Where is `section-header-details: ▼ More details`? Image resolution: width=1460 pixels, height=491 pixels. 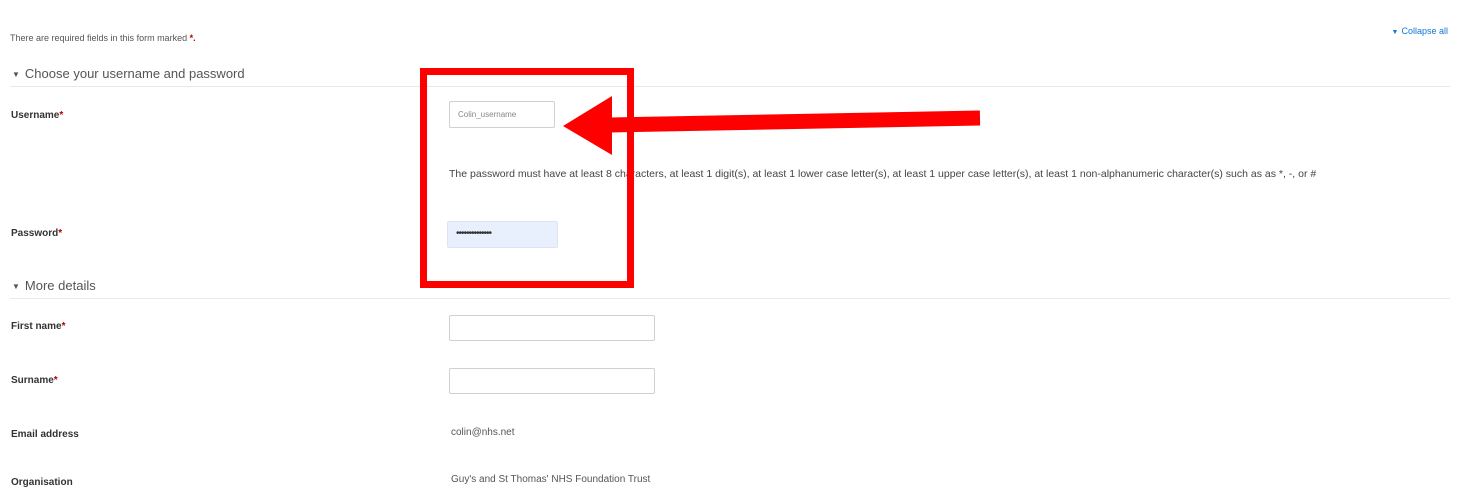 section-header-details: ▼ More details is located at coordinates (54, 285).